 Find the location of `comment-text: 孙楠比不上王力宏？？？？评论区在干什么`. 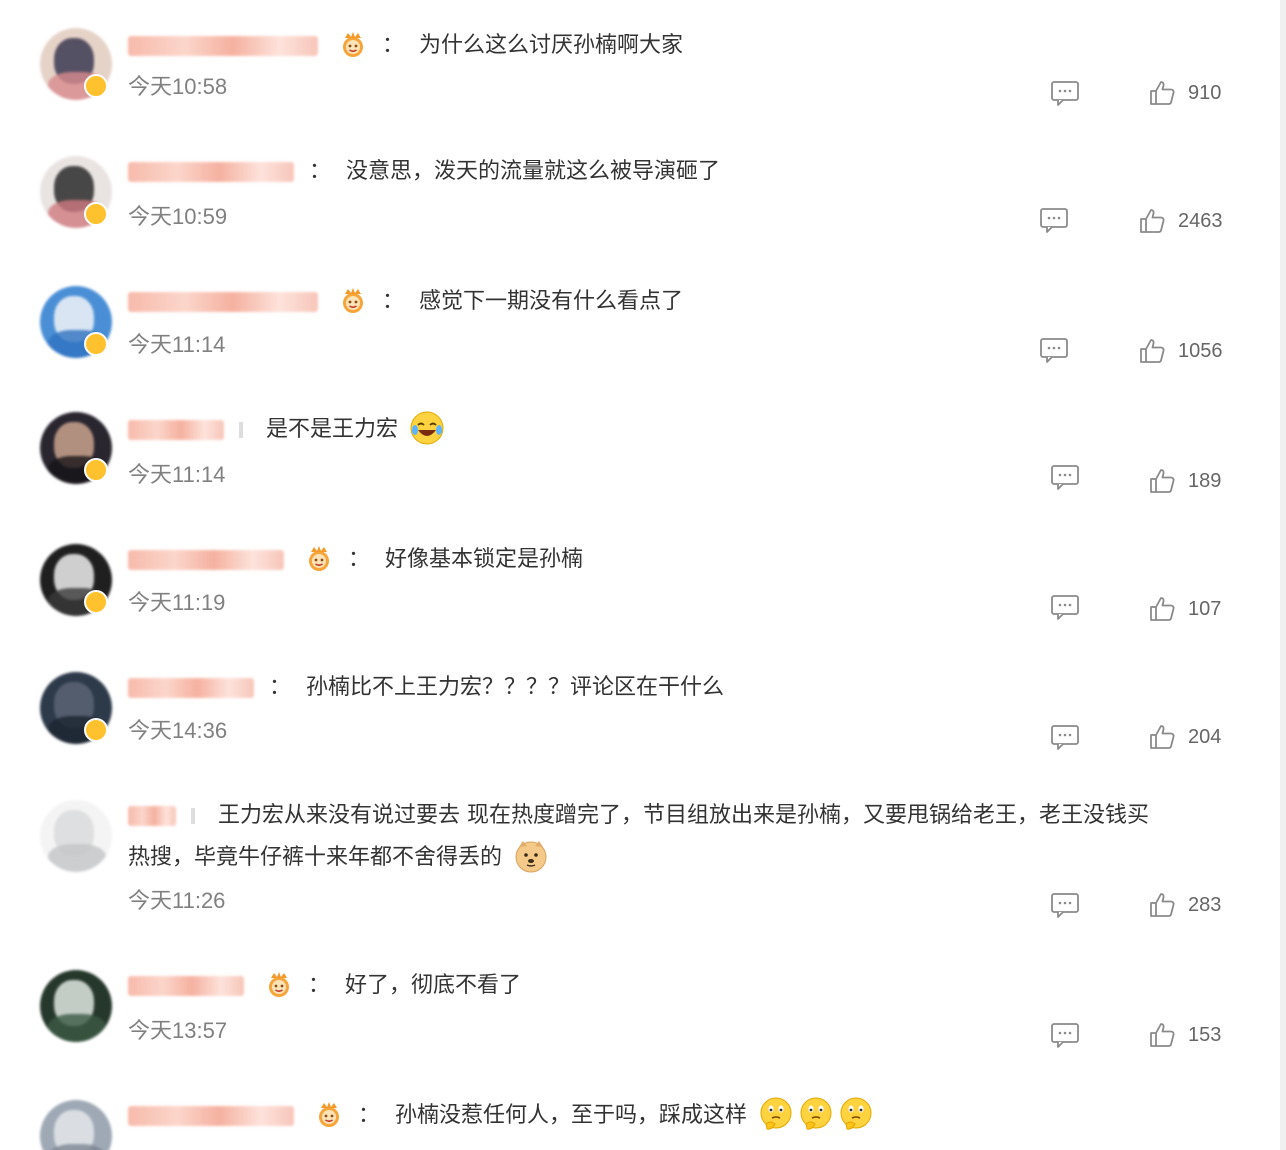

comment-text: 孙楠比不上王力宏？？？？评论区在干什么 is located at coordinates (515, 687).